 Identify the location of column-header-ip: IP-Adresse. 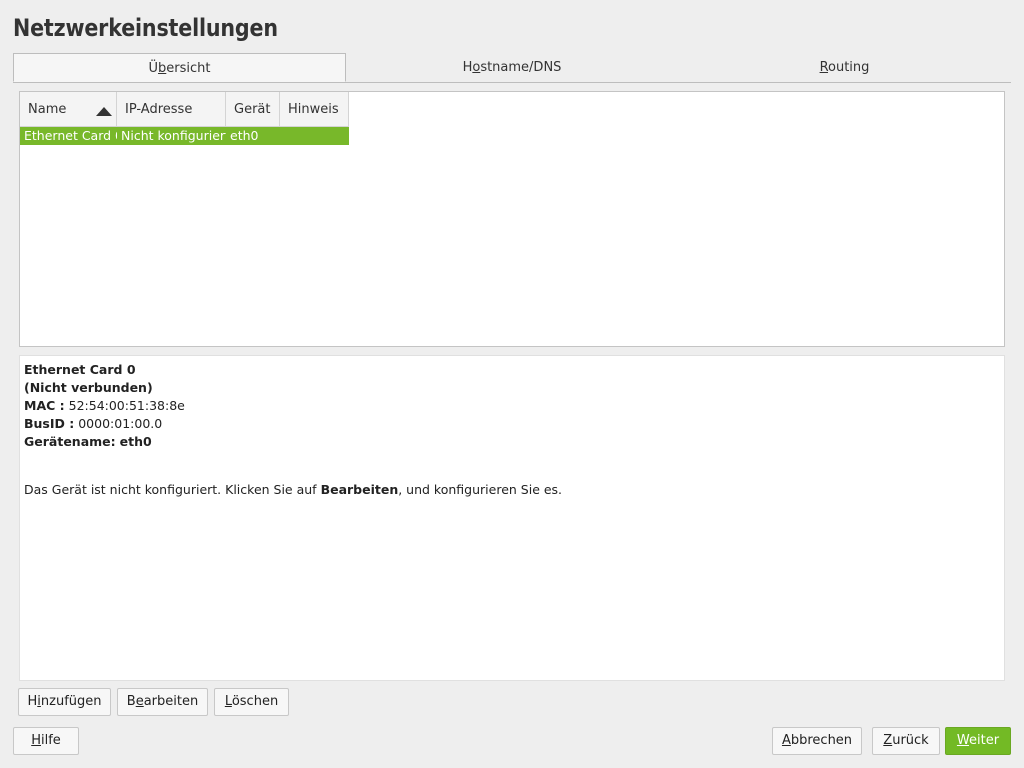
(171, 109).